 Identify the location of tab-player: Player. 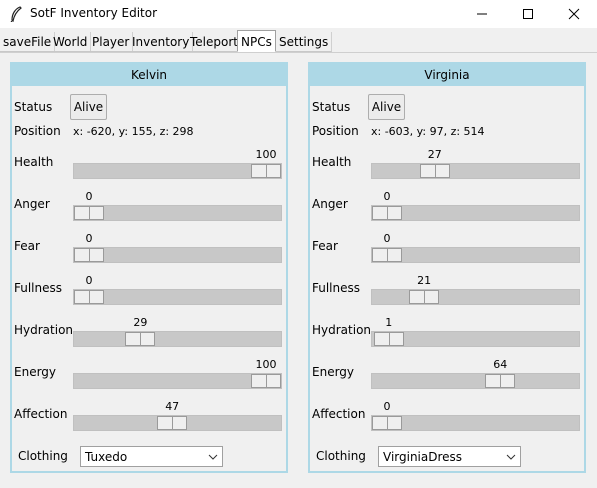
(111, 42).